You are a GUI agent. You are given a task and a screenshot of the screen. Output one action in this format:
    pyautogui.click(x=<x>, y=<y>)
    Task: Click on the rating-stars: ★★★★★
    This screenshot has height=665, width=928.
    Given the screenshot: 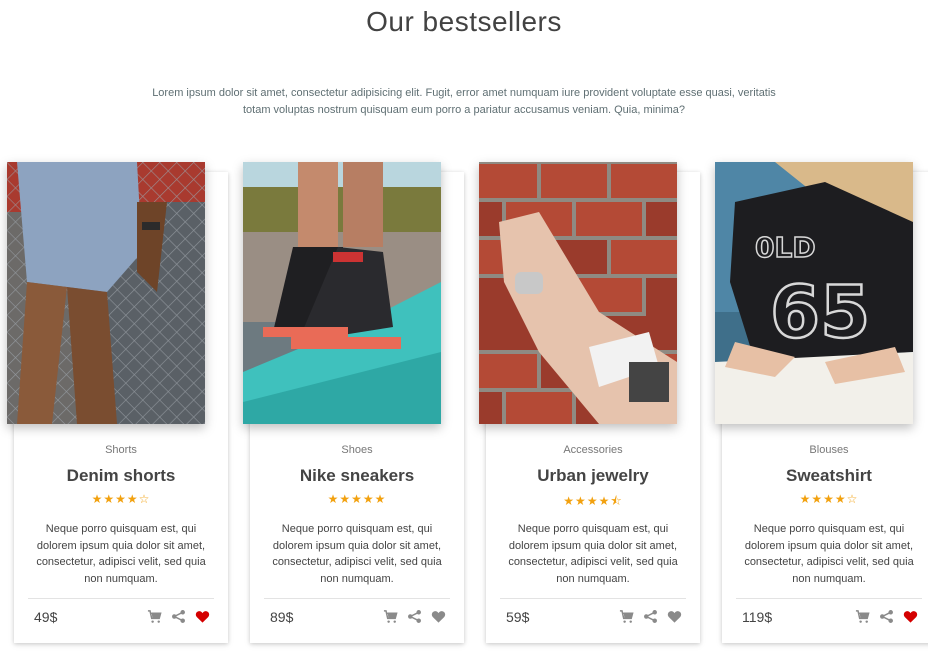 What is the action you would take?
    pyautogui.click(x=357, y=499)
    